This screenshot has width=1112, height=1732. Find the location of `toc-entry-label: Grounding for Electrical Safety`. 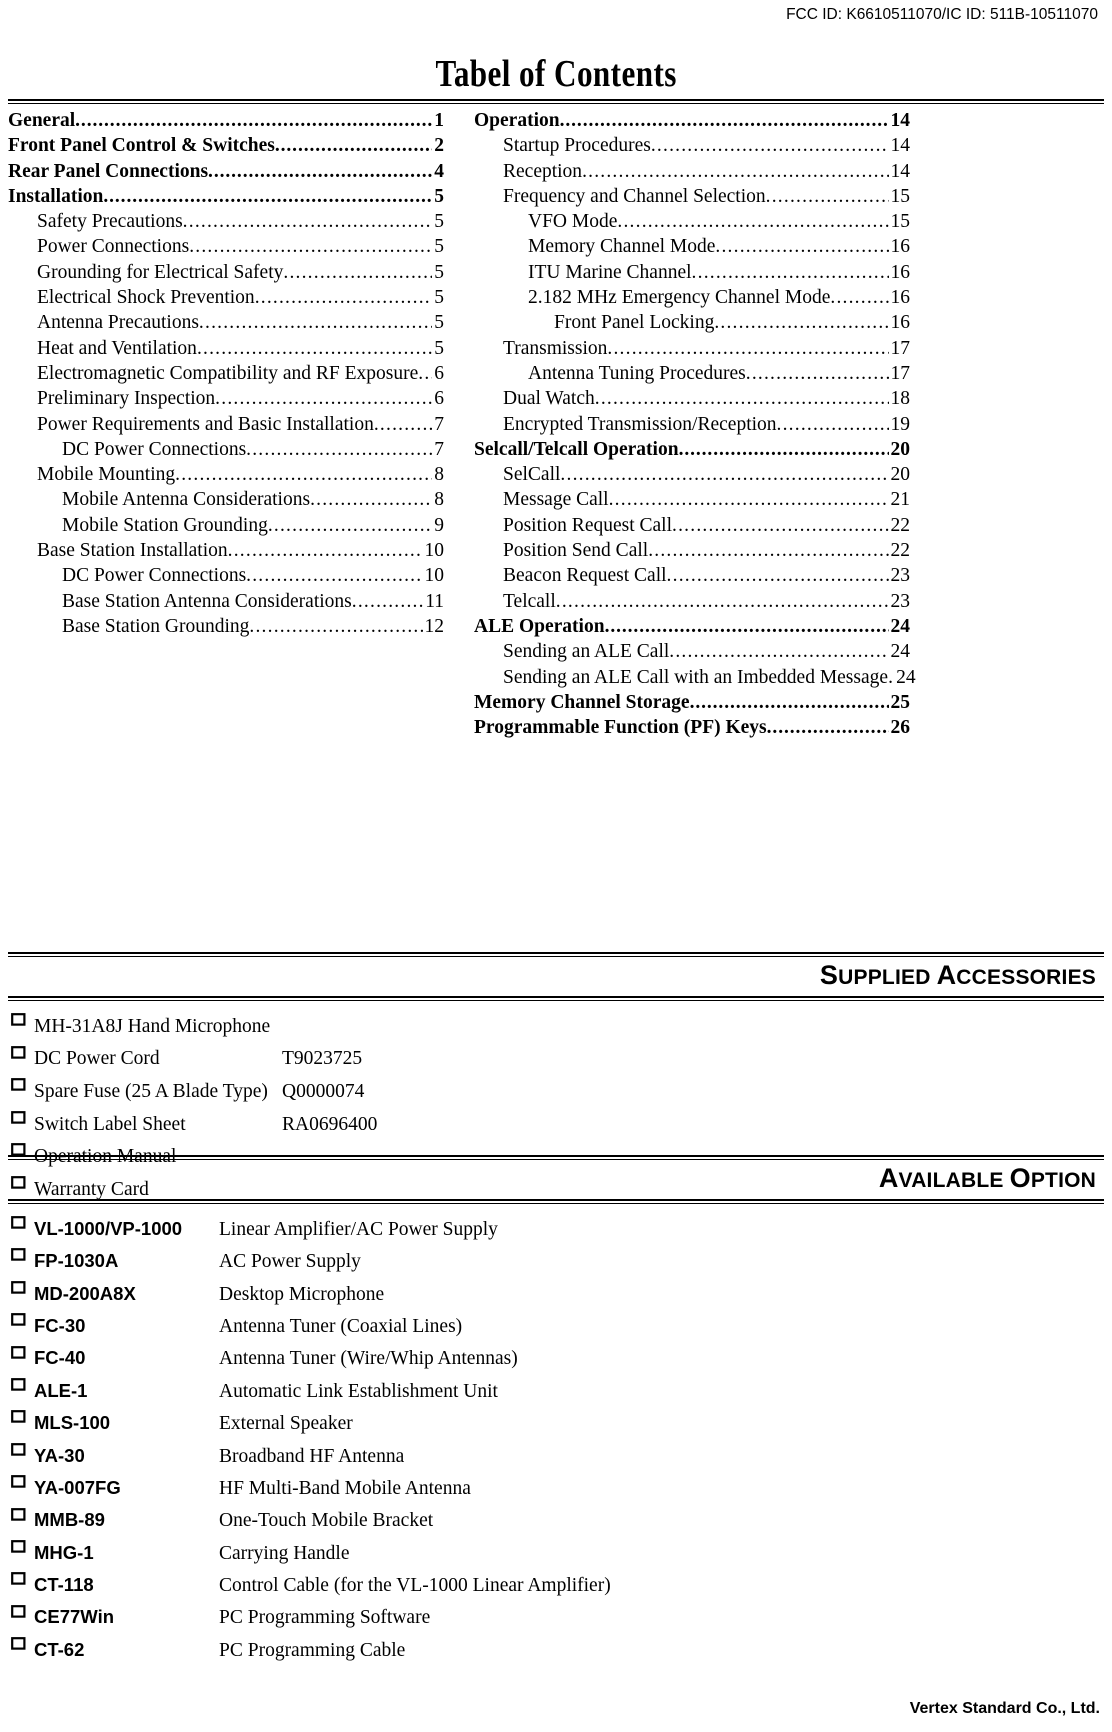

toc-entry-label: Grounding for Electrical Safety is located at coordinates (160, 272).